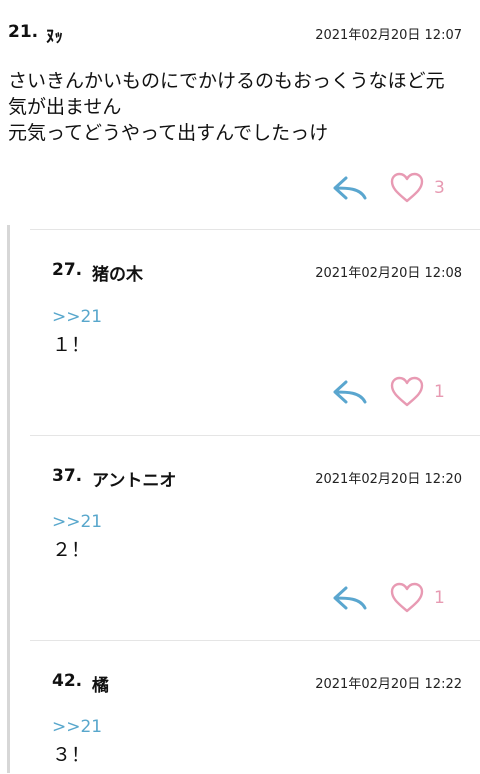 The image size is (480, 774). I want to click on post-number: 21., so click(23, 32).